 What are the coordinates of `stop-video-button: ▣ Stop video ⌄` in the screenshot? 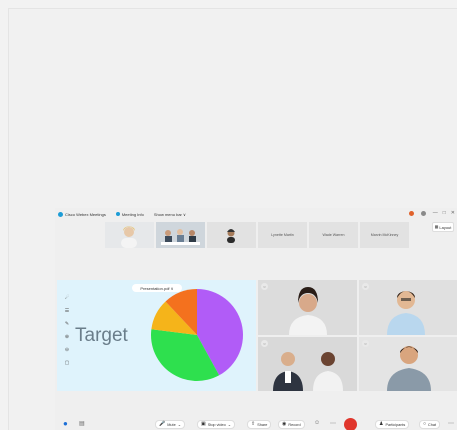 It's located at (216, 424).